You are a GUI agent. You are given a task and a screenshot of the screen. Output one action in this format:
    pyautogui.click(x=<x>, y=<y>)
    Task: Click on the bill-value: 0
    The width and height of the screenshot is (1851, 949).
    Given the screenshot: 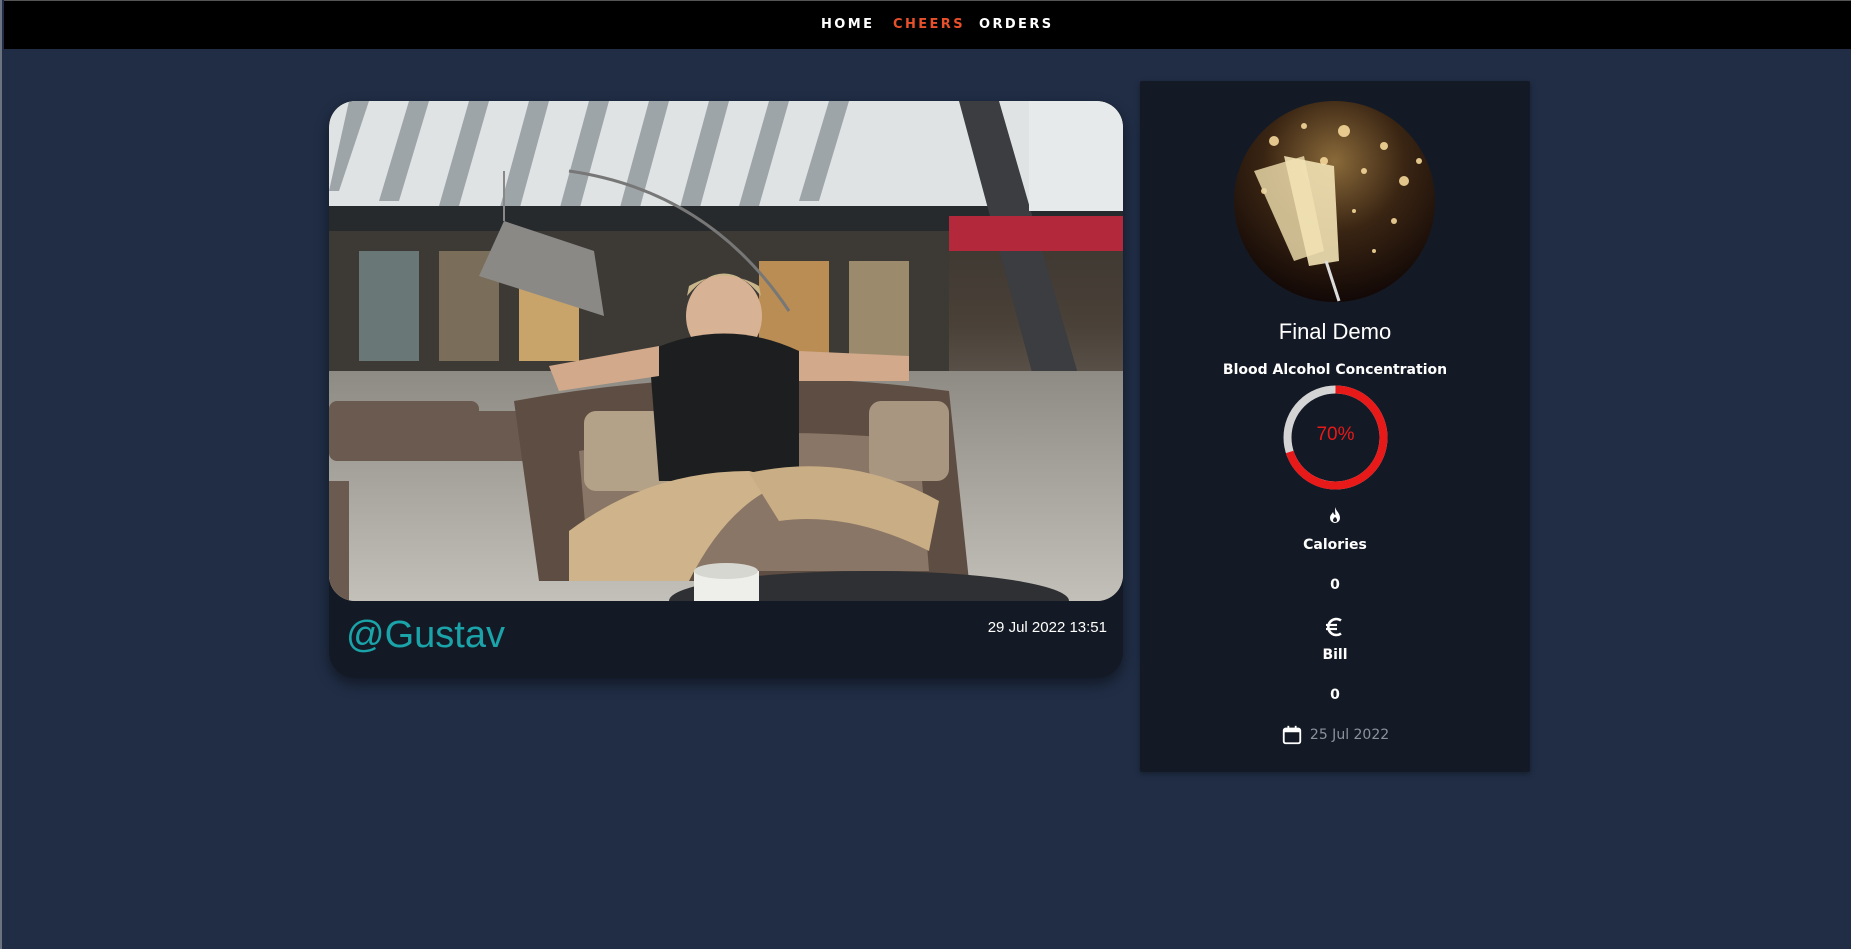 What is the action you would take?
    pyautogui.click(x=1335, y=695)
    